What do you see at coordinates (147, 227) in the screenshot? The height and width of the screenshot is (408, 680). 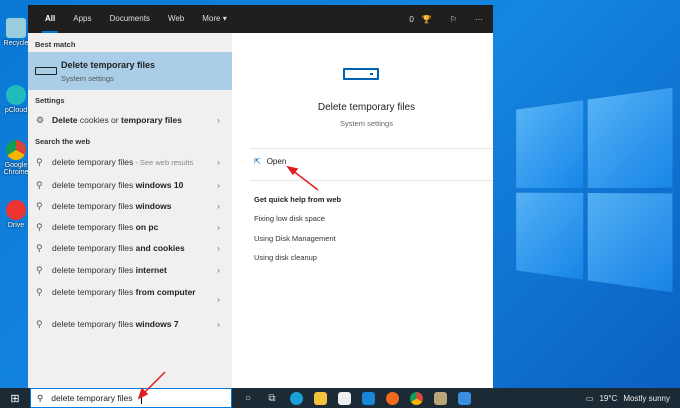 I see `suggestion-bold: on pc` at bounding box center [147, 227].